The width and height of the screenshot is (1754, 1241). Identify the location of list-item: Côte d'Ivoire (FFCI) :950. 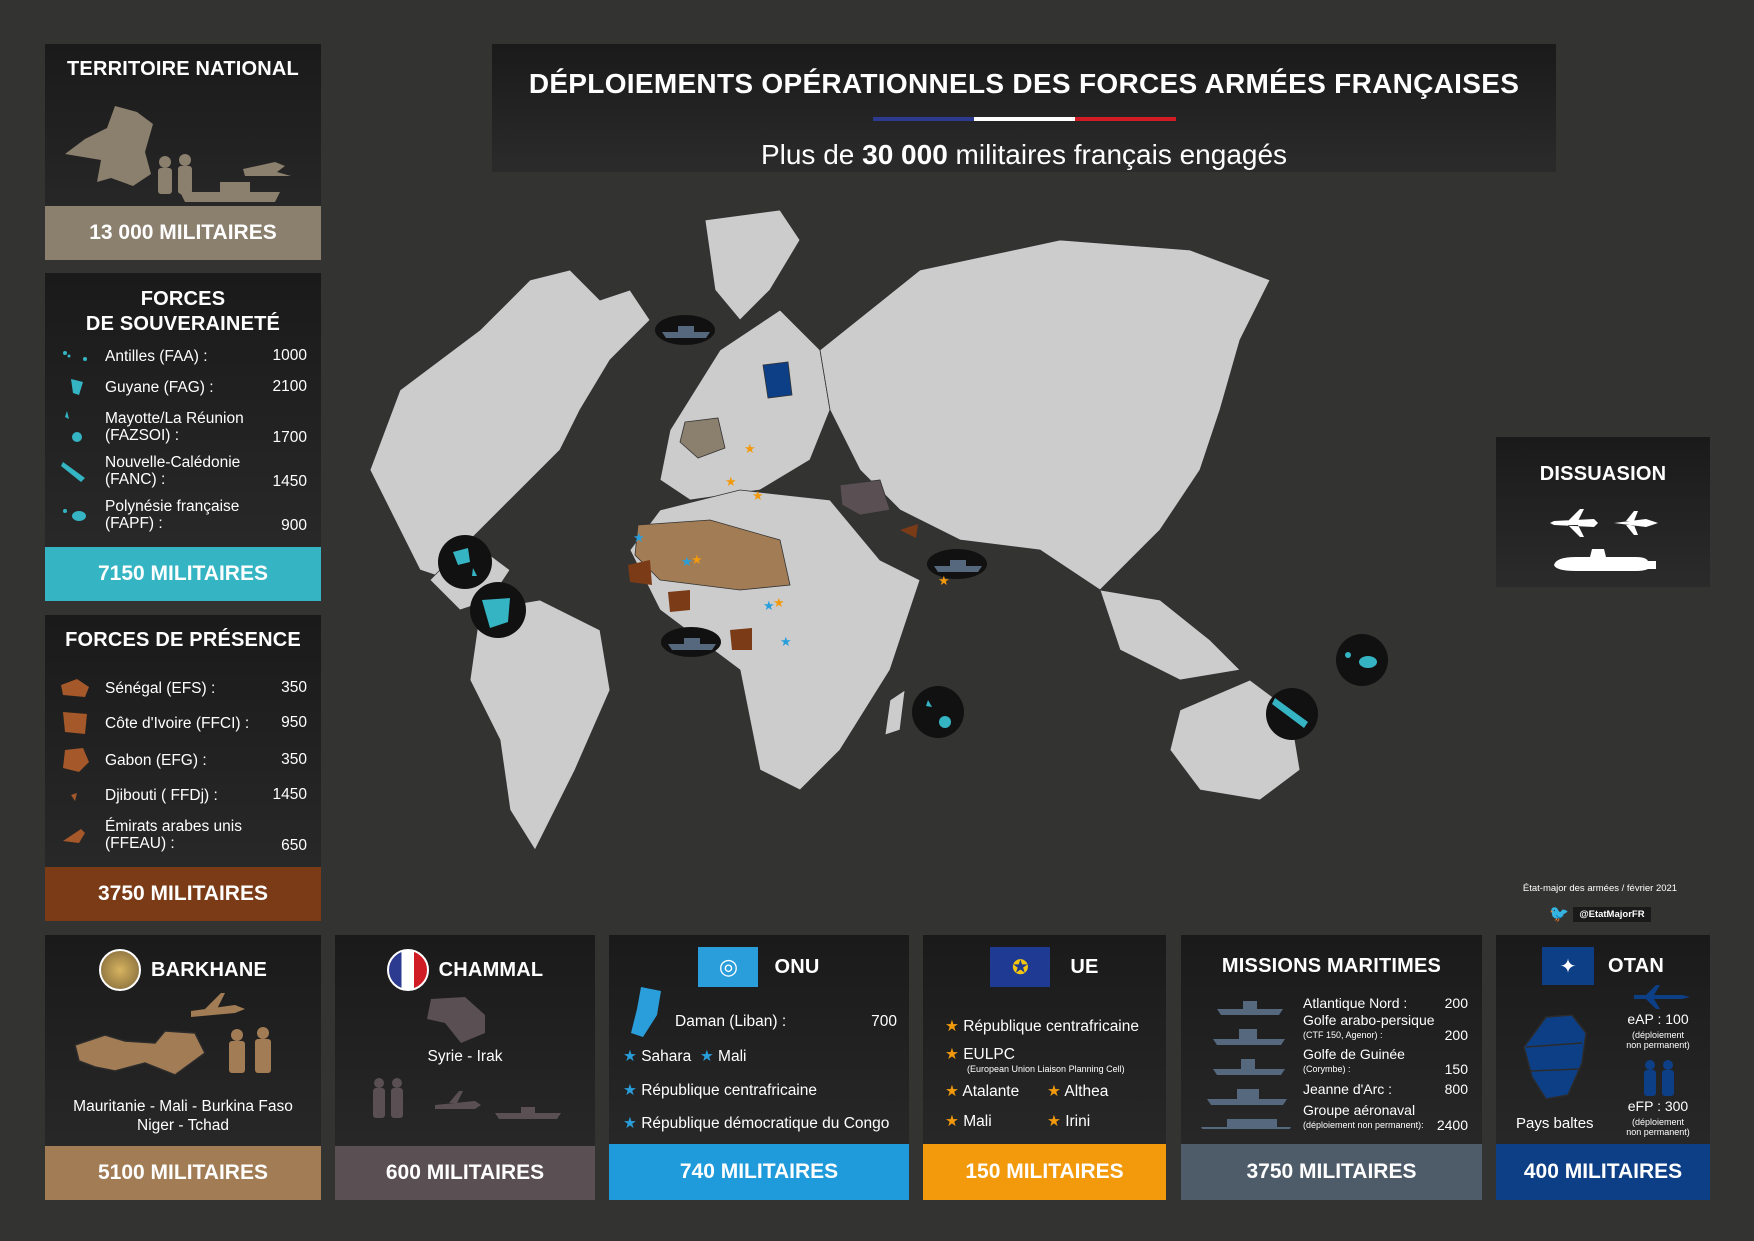
(183, 723).